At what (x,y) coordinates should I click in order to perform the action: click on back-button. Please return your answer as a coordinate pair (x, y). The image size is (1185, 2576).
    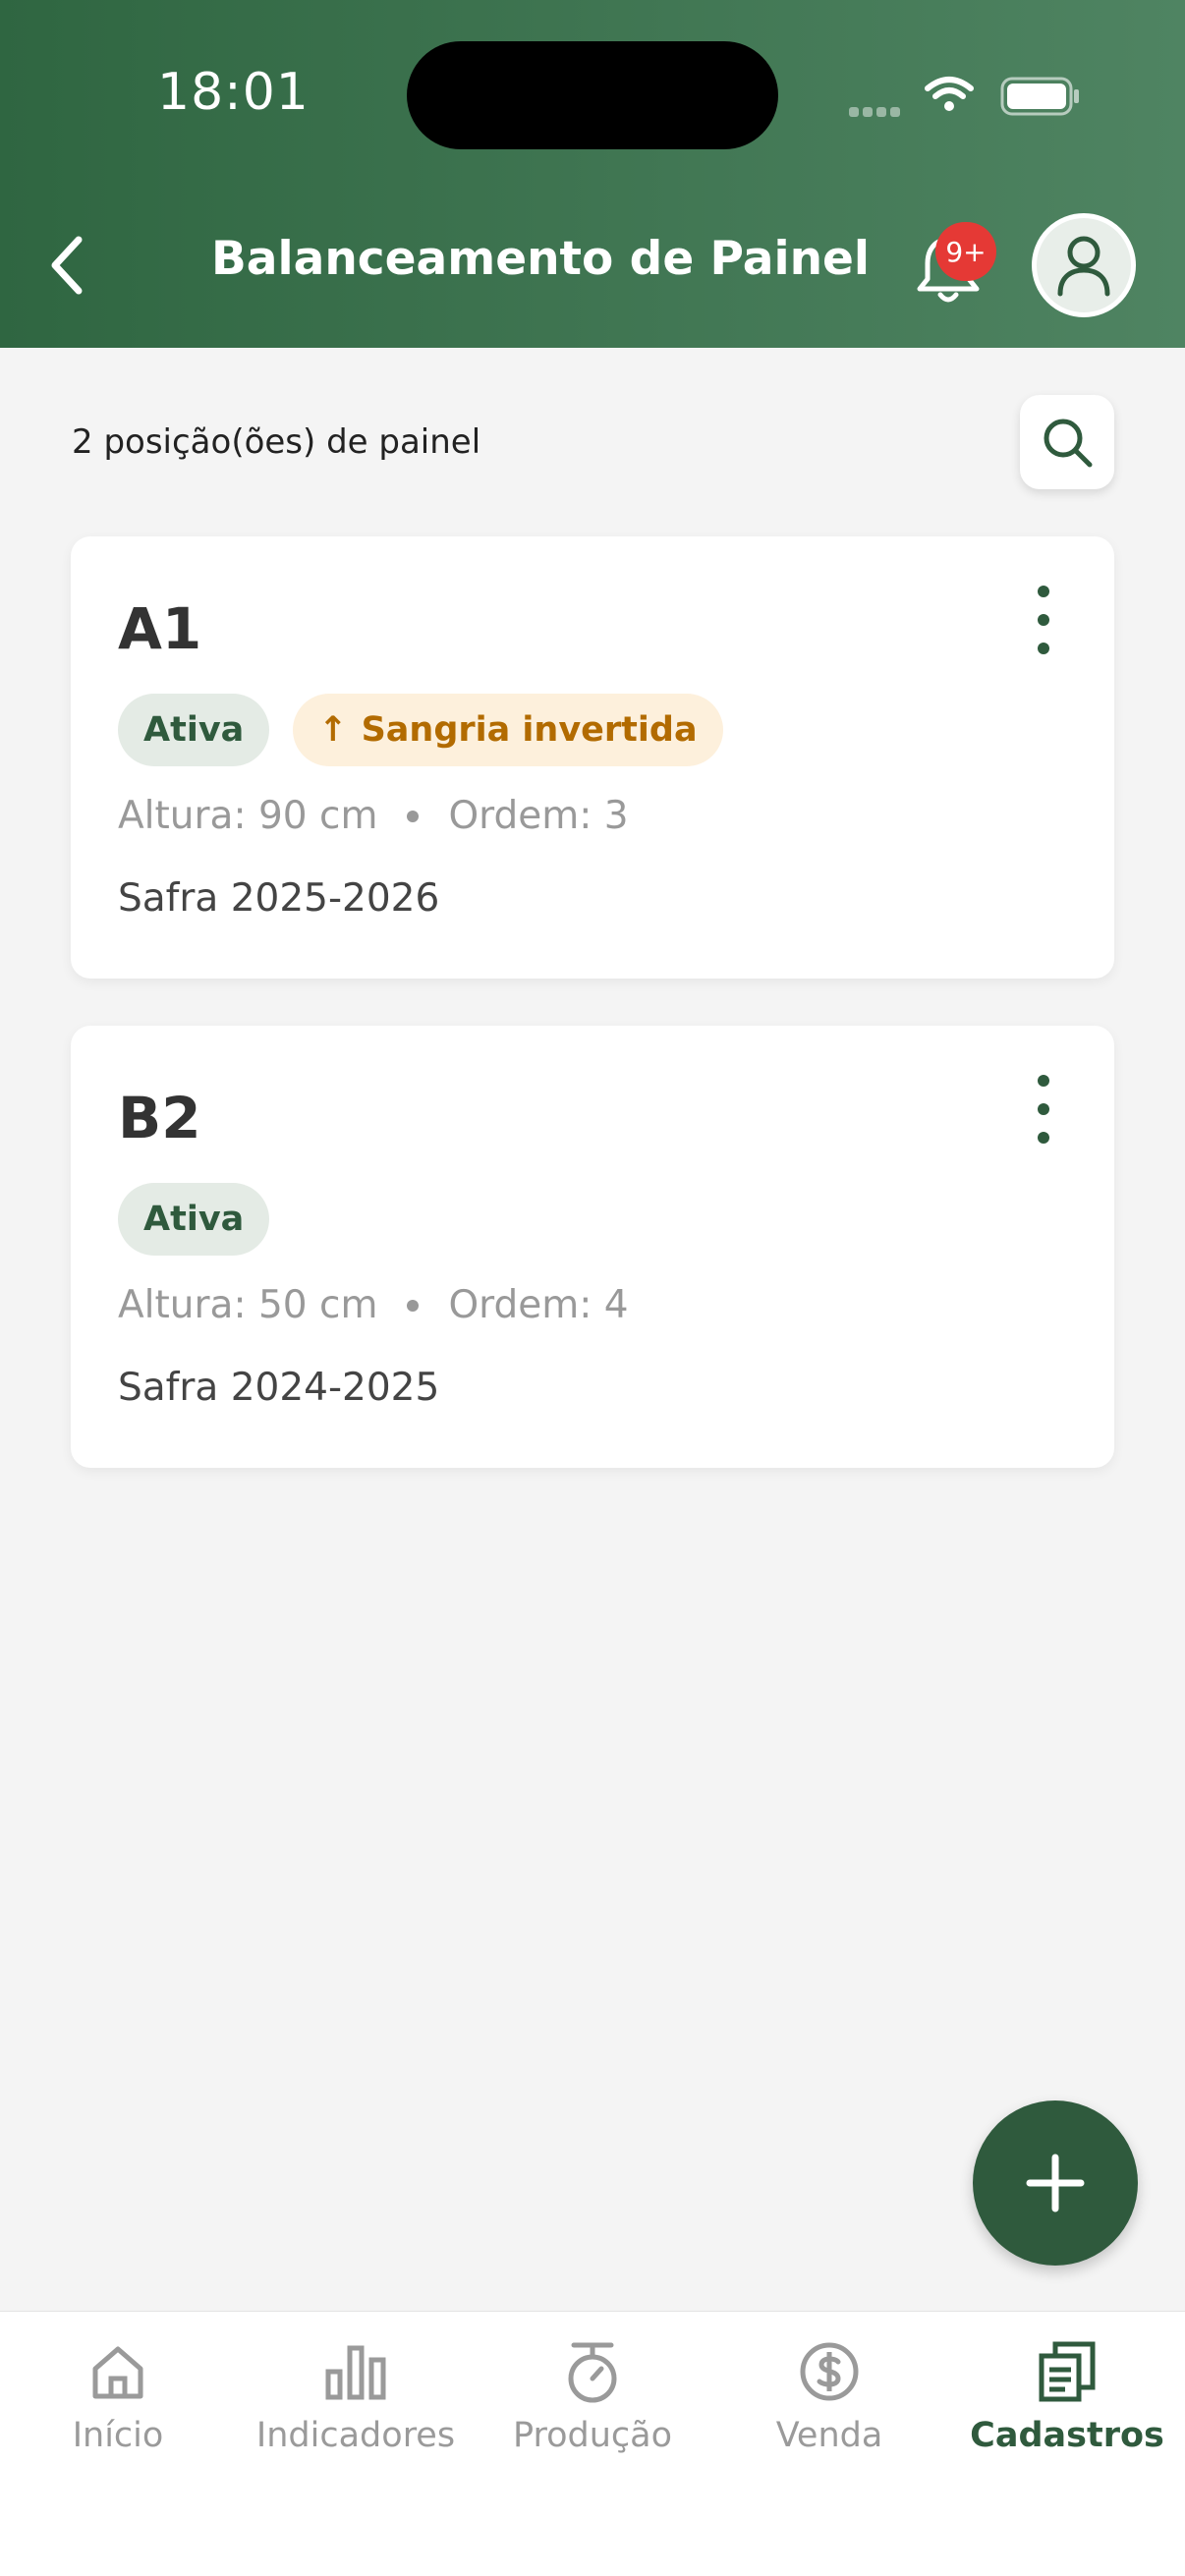
    Looking at the image, I should click on (67, 265).